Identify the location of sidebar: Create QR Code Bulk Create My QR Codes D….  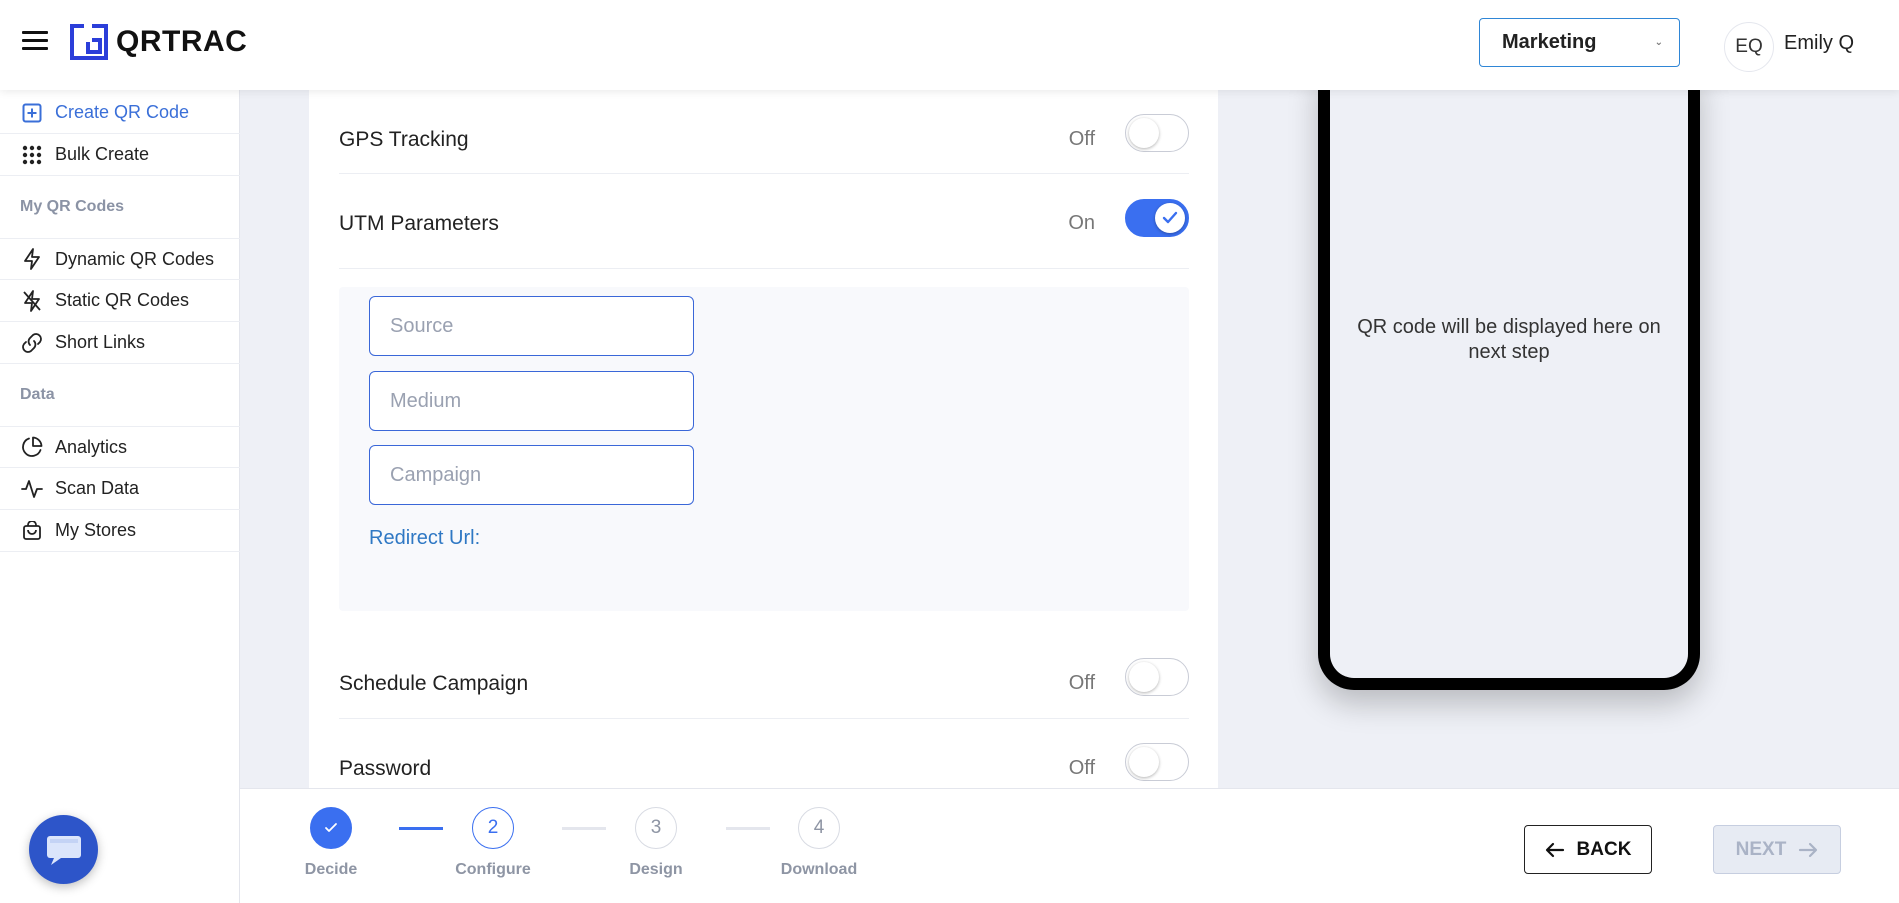
(120, 496).